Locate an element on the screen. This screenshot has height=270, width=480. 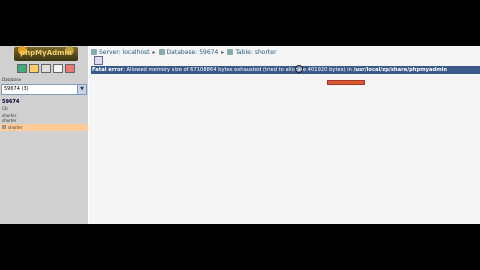
breadcrumb-database-label: Database: is located at coordinates (182, 52).